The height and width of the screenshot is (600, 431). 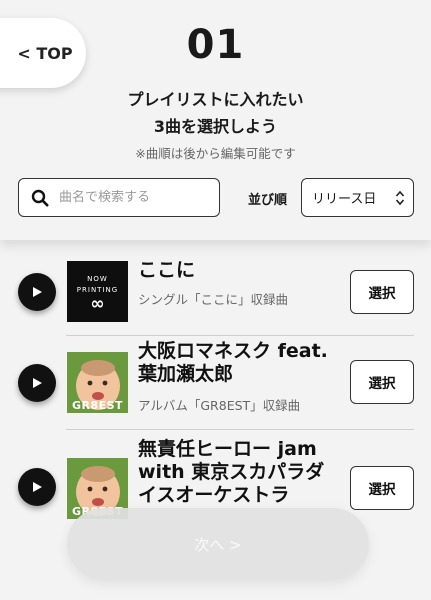 What do you see at coordinates (215, 153) in the screenshot?
I see `order-note: ※曲順は後から編集可能です` at bounding box center [215, 153].